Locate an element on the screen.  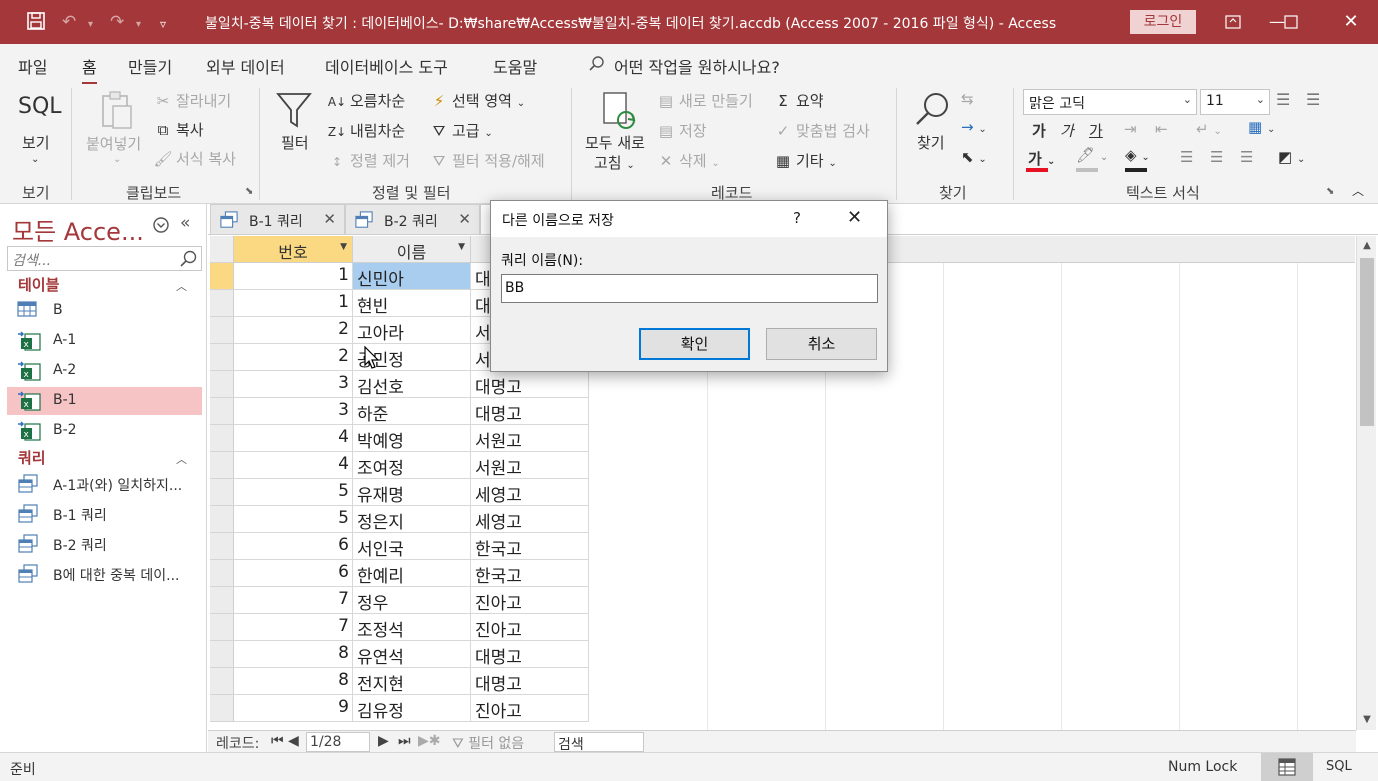
cell-name: 조정석 is located at coordinates (412, 627).